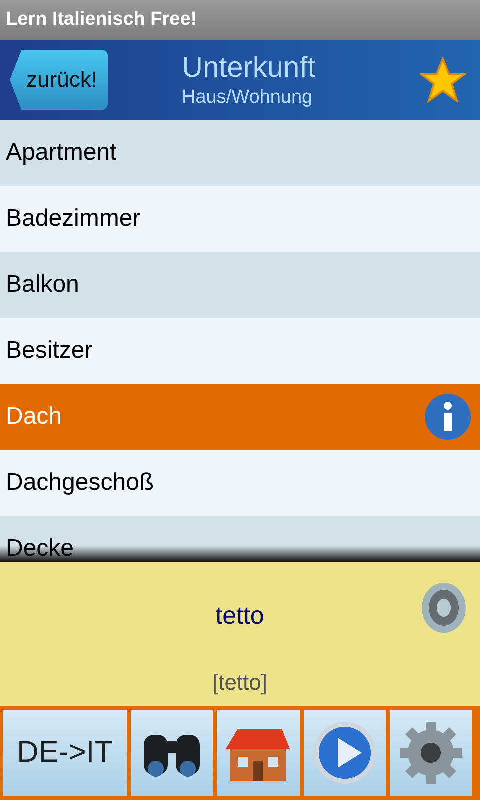 The height and width of the screenshot is (800, 480). Describe the element at coordinates (444, 608) in the screenshot. I see `speaker-icon` at that location.